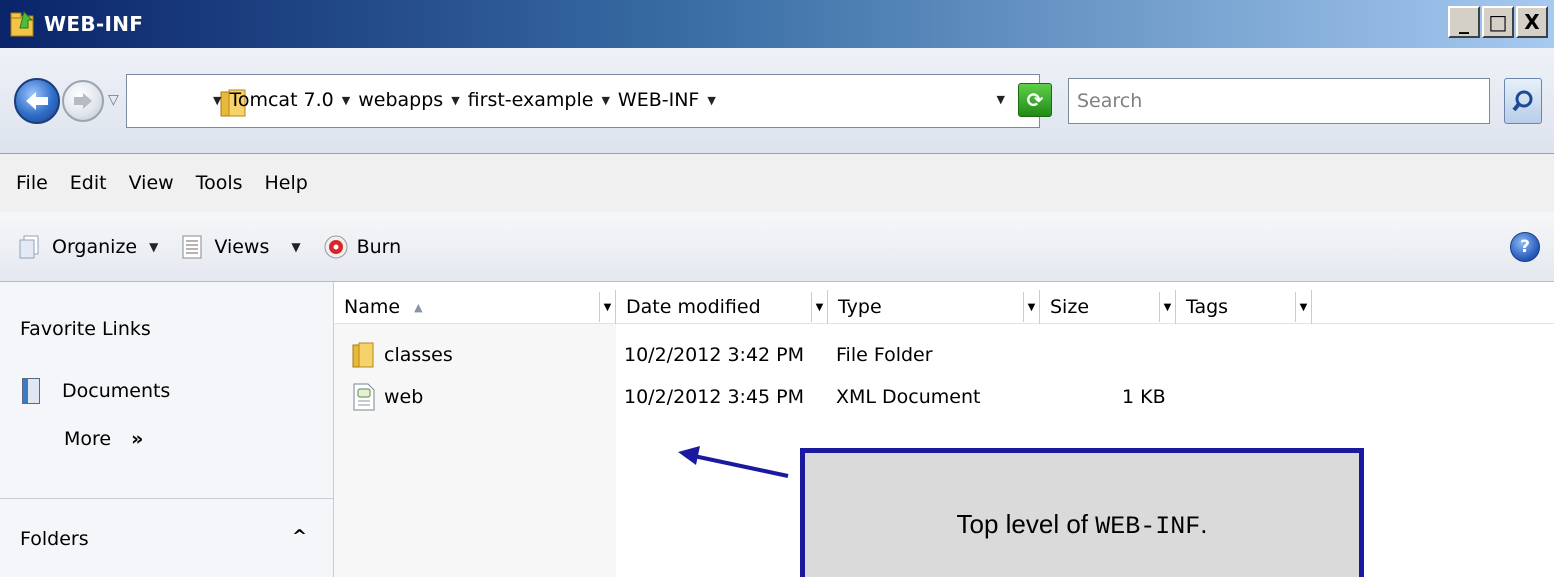  Describe the element at coordinates (777, 183) in the screenshot. I see `menu-bar: File Edit View Tools Help` at that location.